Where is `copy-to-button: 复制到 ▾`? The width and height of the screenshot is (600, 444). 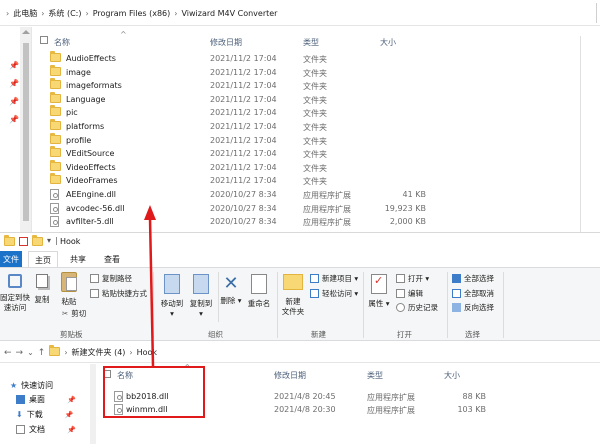 copy-to-button: 复制到 ▾ is located at coordinates (201, 296).